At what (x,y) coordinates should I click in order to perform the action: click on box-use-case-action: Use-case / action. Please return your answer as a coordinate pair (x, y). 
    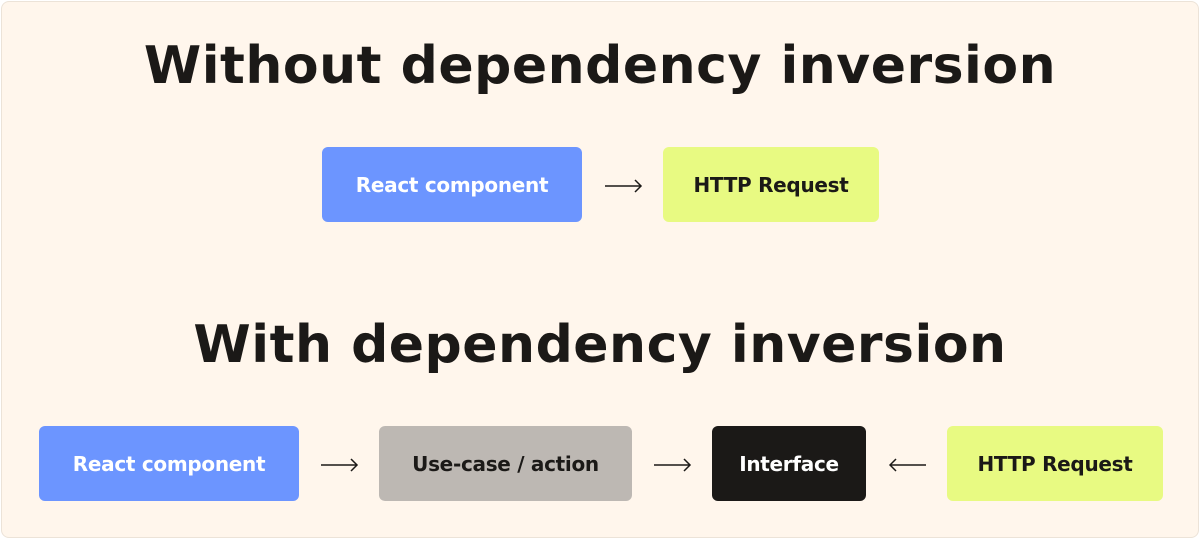
    Looking at the image, I should click on (505, 463).